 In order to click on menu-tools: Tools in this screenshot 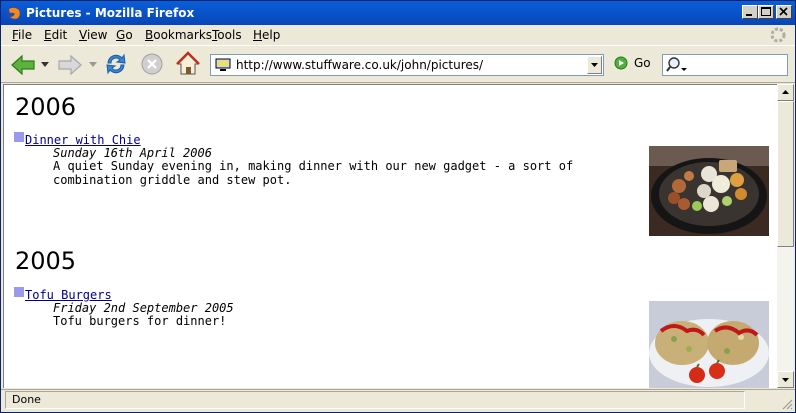, I will do `click(227, 35)`.